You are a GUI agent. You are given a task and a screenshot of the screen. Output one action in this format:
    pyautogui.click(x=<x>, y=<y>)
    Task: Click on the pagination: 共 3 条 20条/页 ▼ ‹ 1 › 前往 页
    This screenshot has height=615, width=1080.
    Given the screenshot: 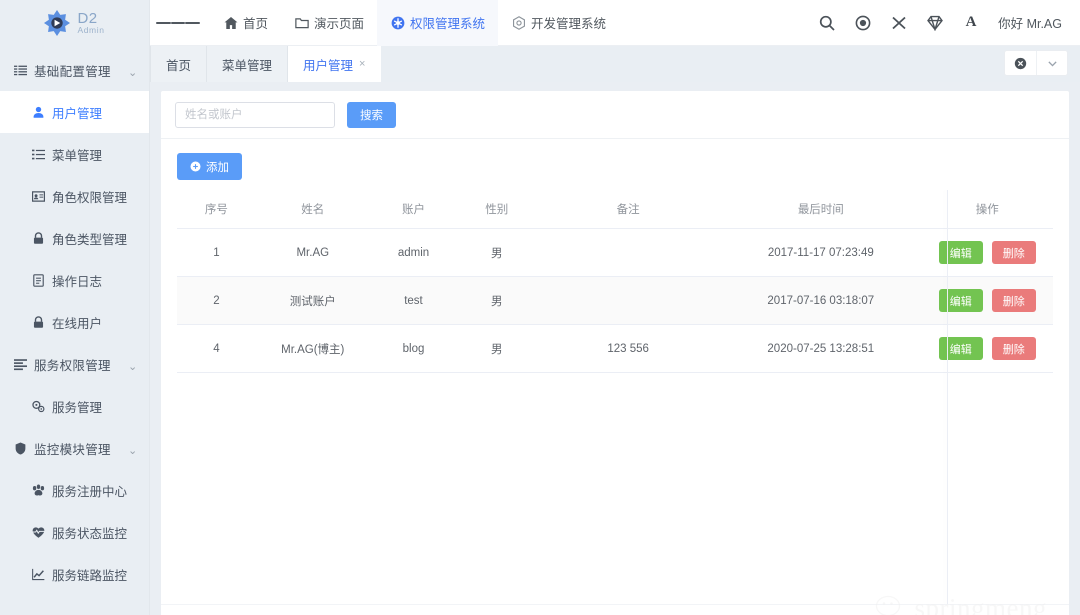 What is the action you would take?
    pyautogui.click(x=615, y=609)
    